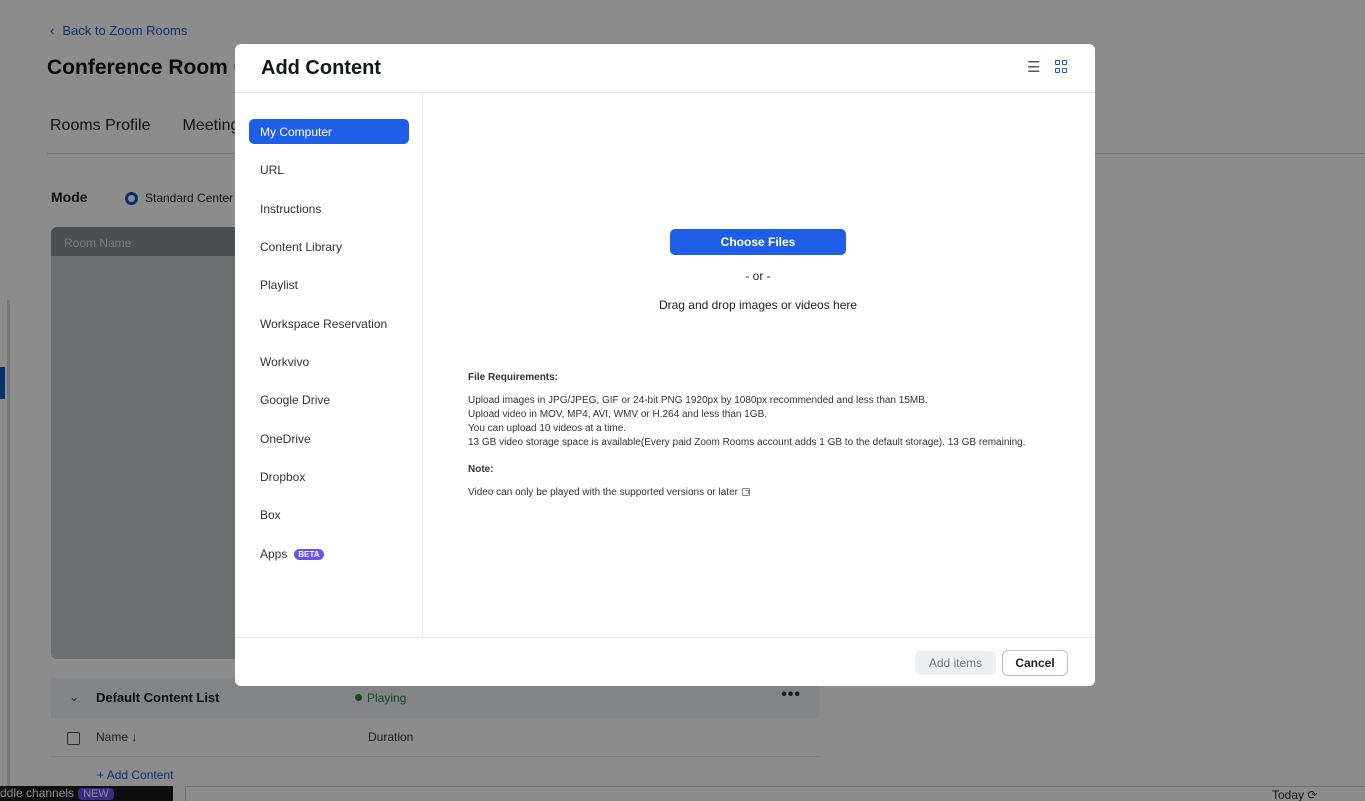  I want to click on sidebar-item-apps-label: Apps, so click(274, 554).